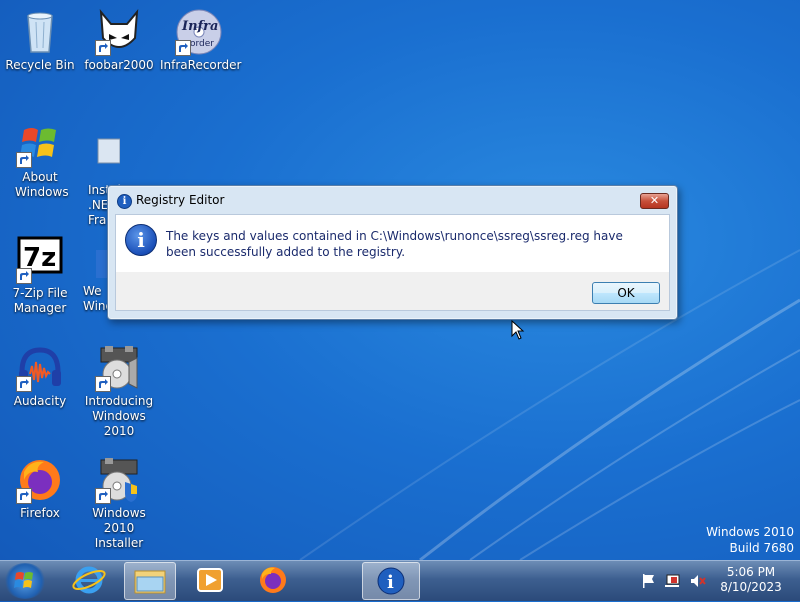 The height and width of the screenshot is (602, 800). Describe the element at coordinates (392, 291) in the screenshot. I see `dialog-footer: OK` at that location.